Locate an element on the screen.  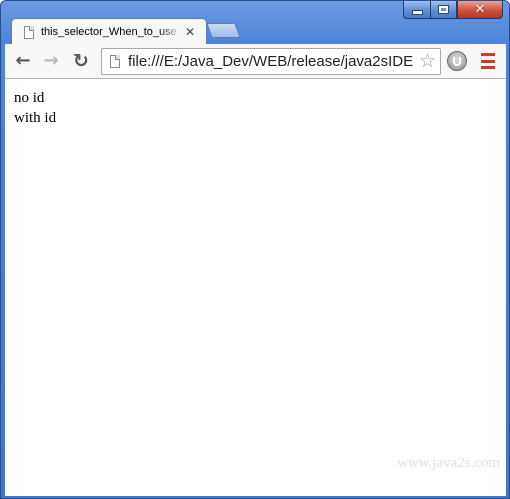
maximize-icon is located at coordinates (443, 9).